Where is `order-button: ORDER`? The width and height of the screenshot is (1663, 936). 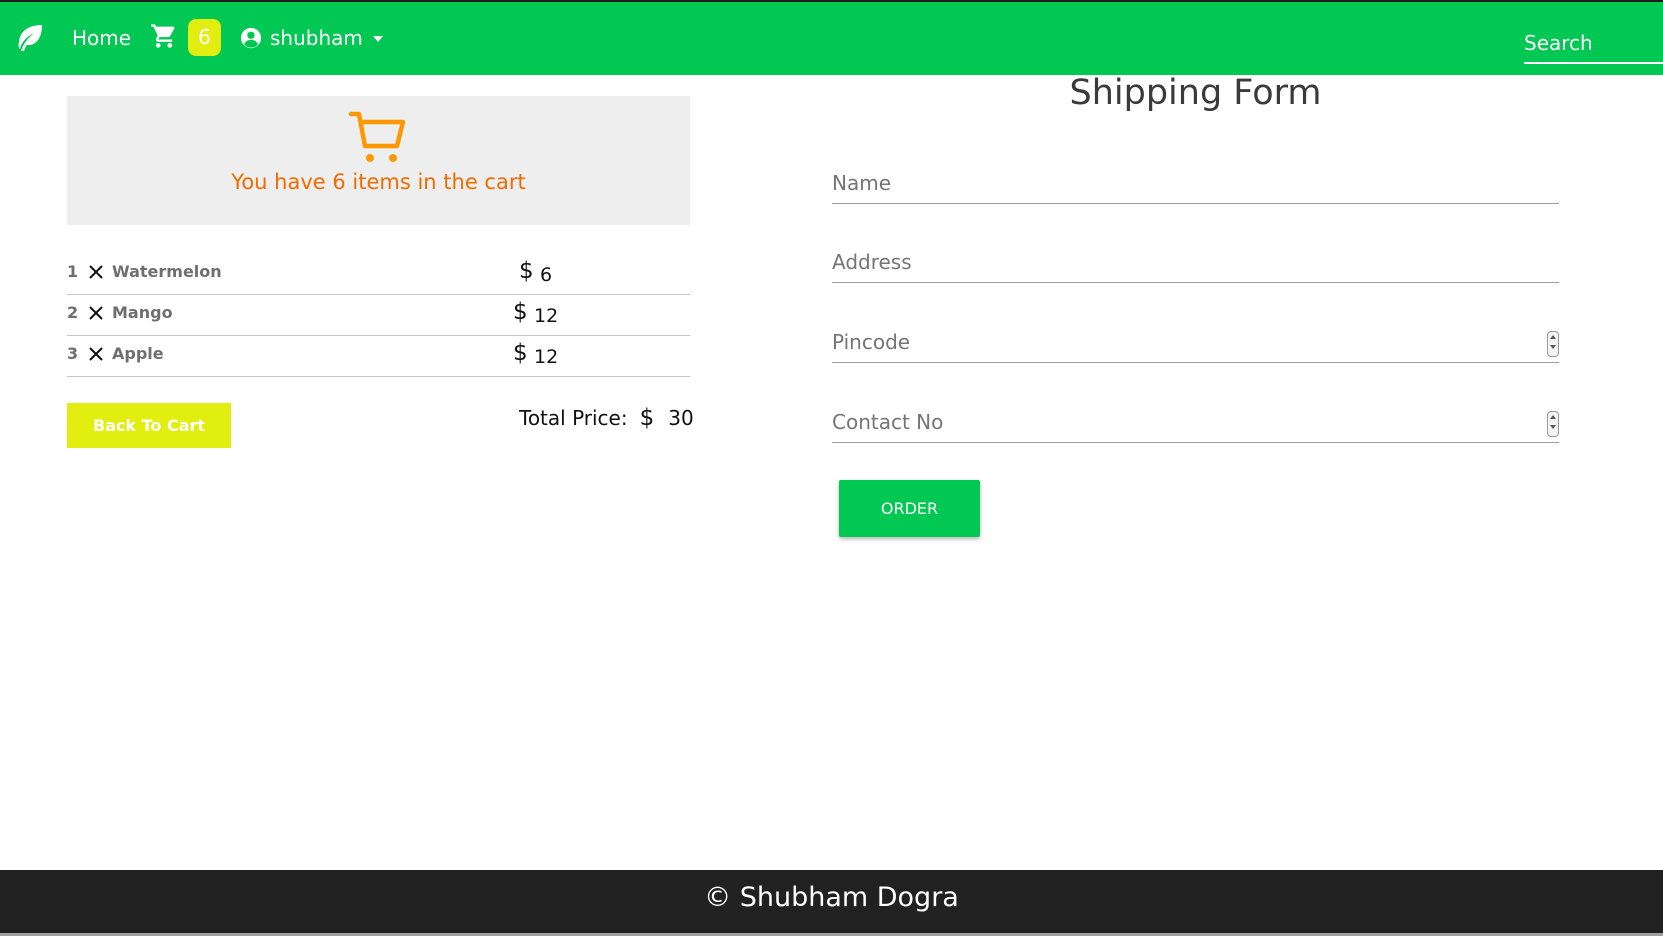 order-button: ORDER is located at coordinates (909, 508).